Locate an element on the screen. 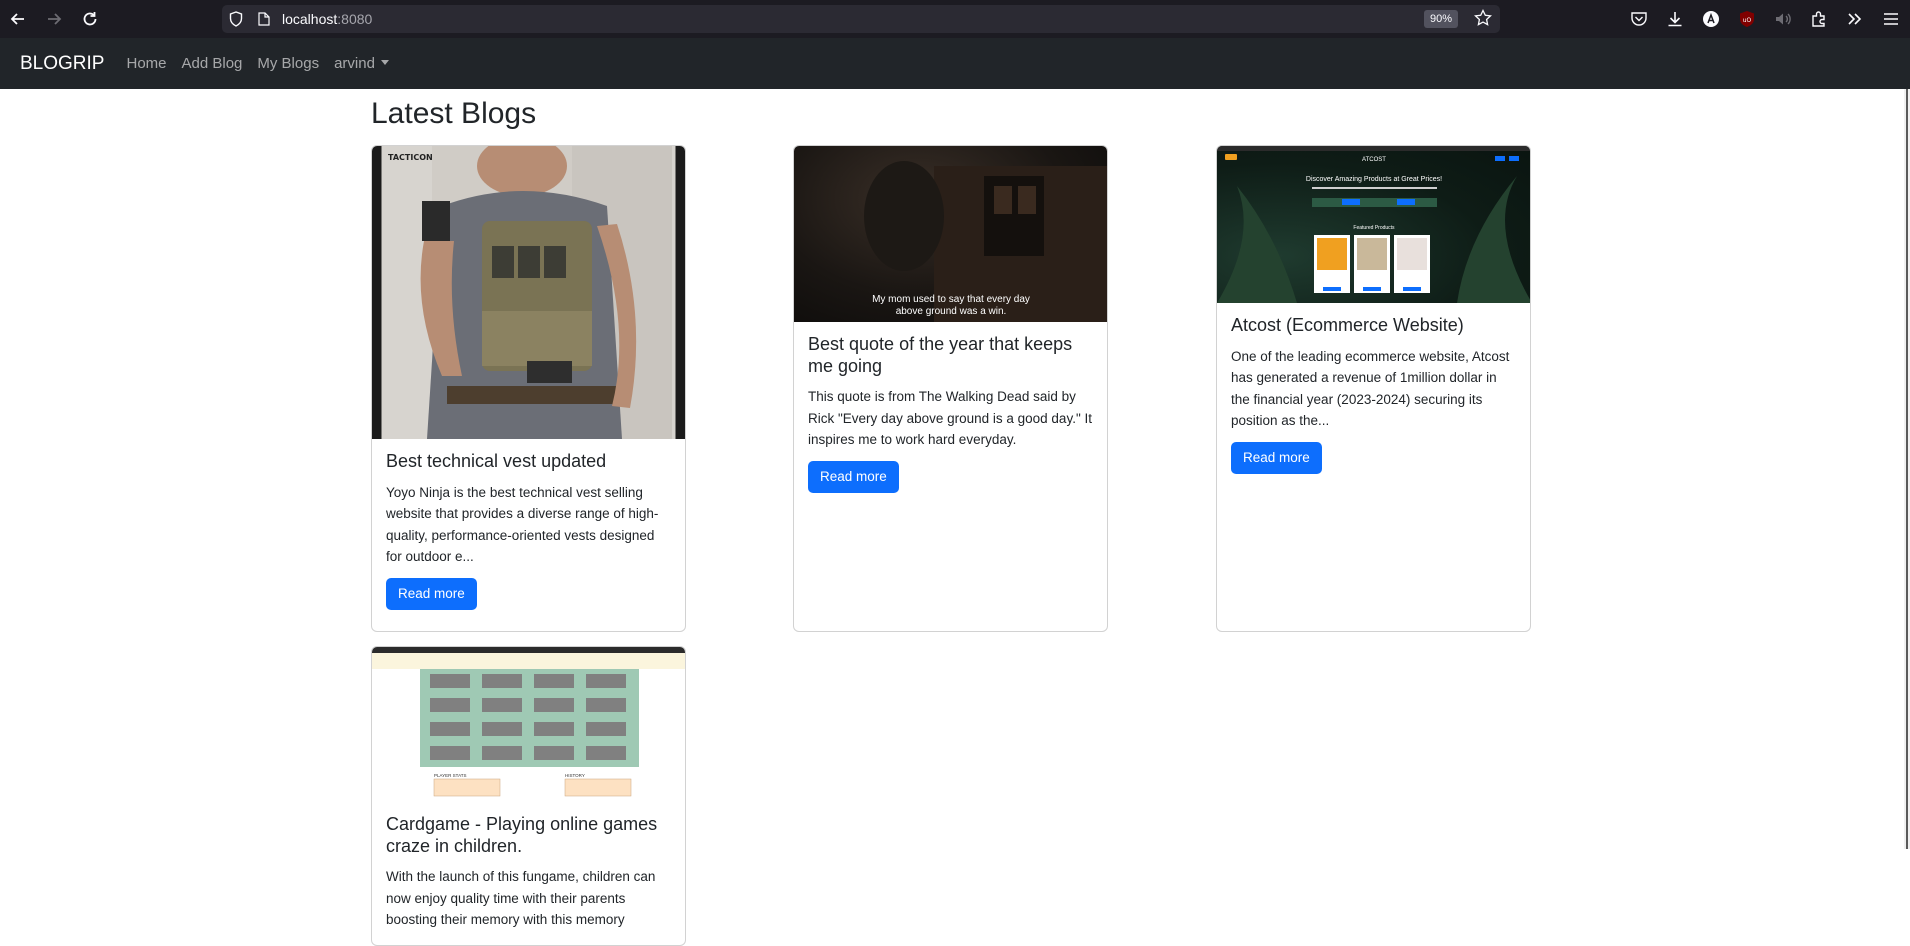 The image size is (1910, 946). bookmark-star-icon is located at coordinates (1483, 20).